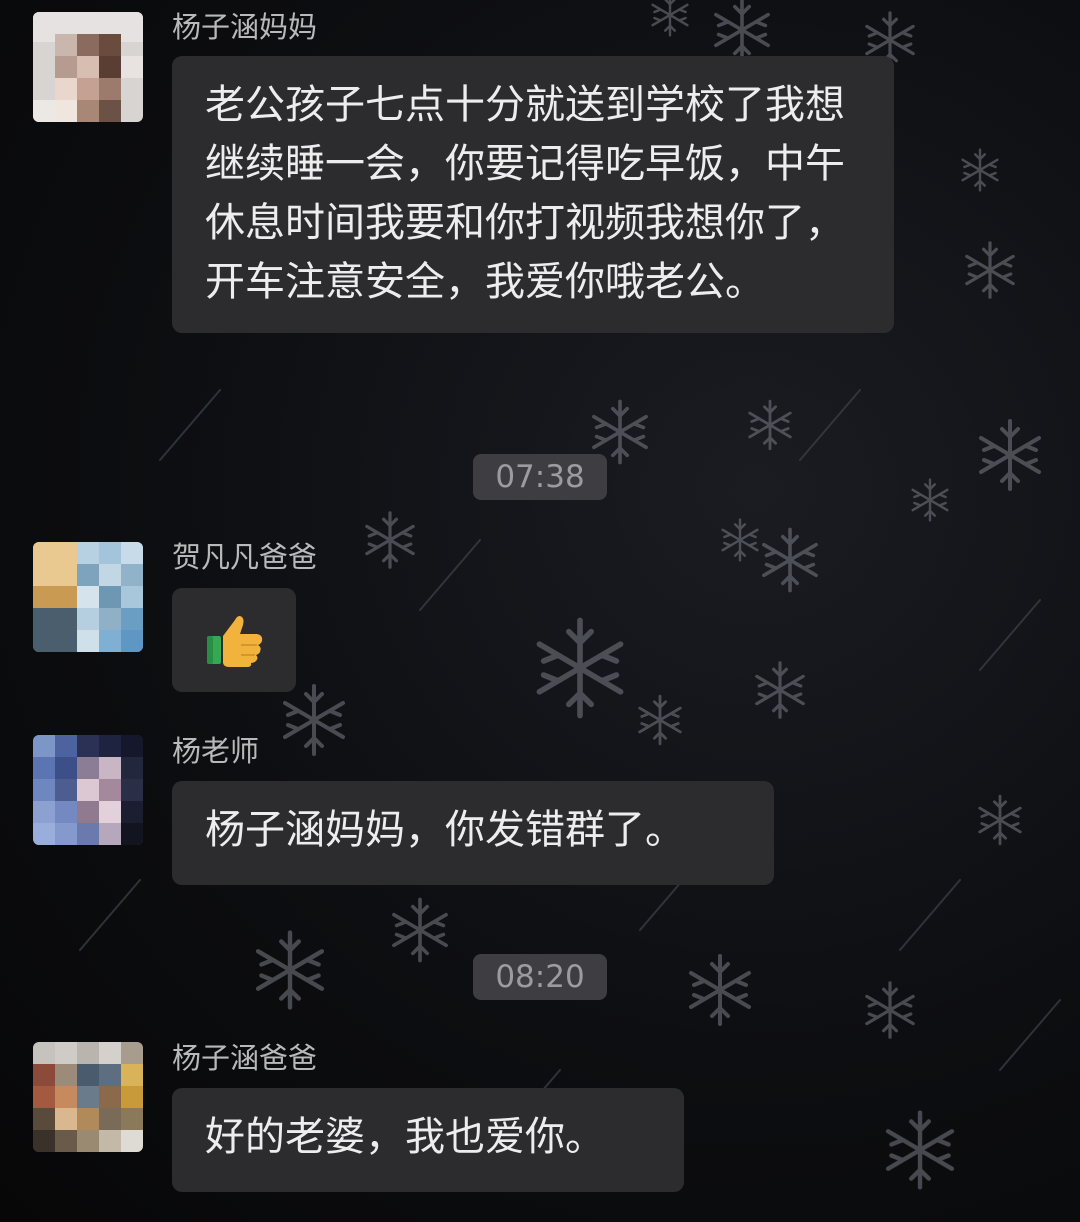 The image size is (1080, 1222). I want to click on message-bubble, so click(234, 640).